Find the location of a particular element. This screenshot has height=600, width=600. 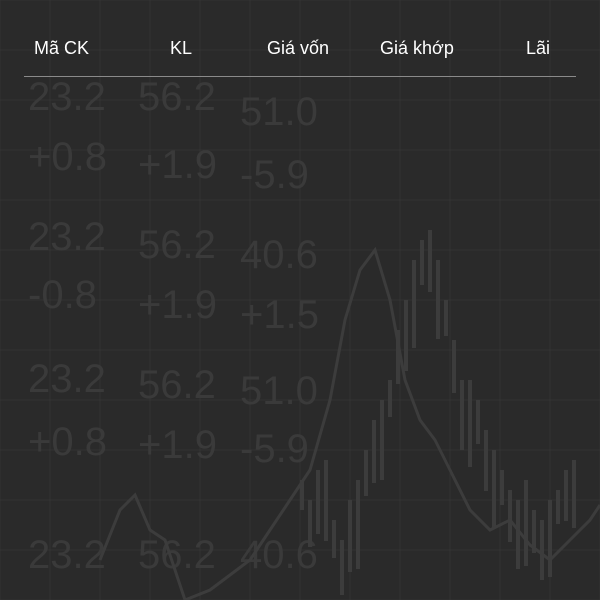

bg-number: +1.5 is located at coordinates (279, 315).